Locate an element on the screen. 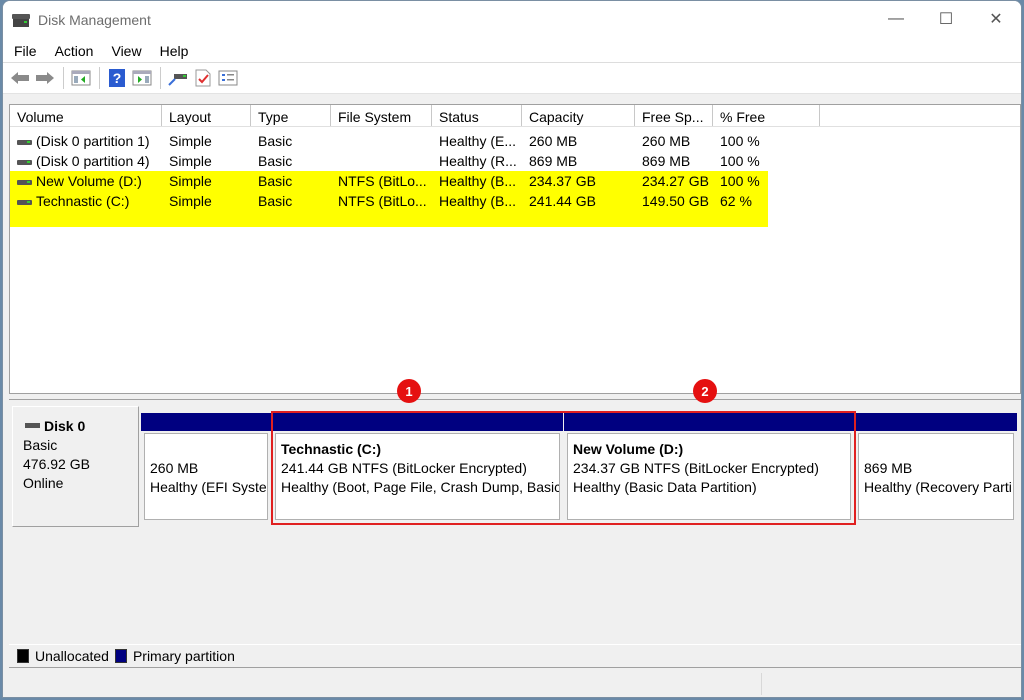  forward-arrow-icon is located at coordinates (45, 78).